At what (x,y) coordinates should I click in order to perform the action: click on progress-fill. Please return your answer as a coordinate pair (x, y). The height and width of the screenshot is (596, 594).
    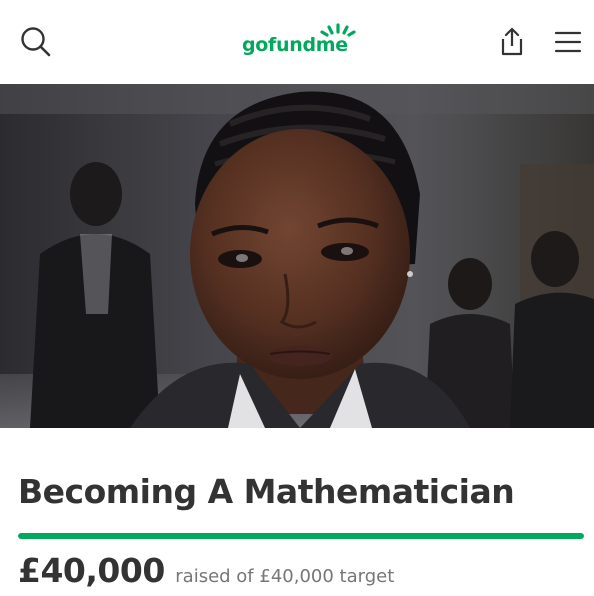
    Looking at the image, I should click on (301, 536).